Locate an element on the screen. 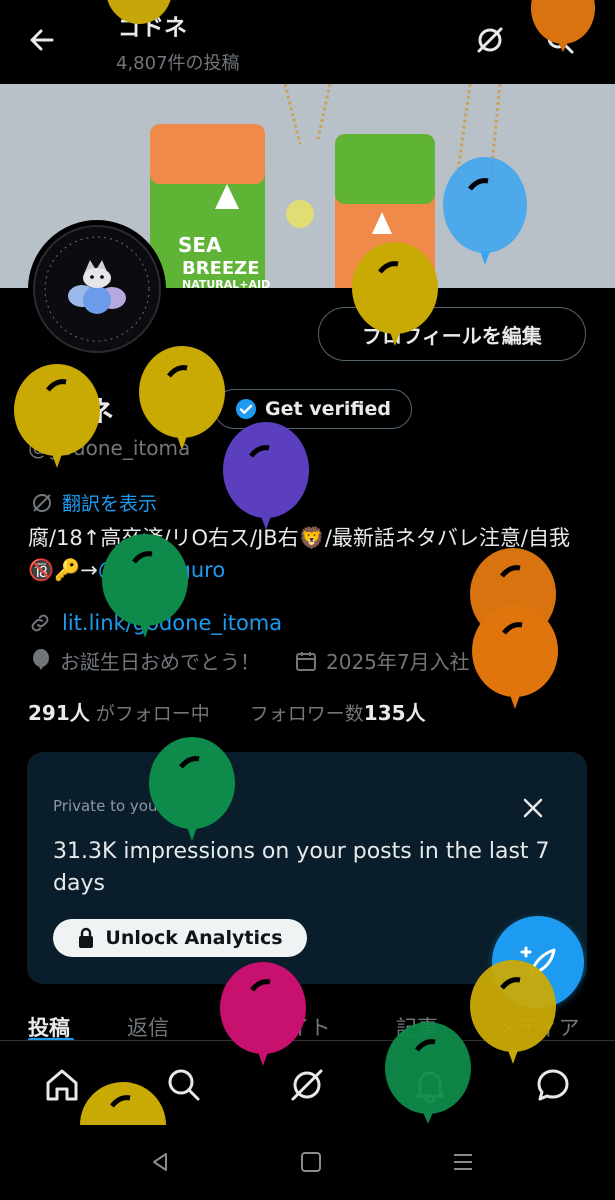 The height and width of the screenshot is (1200, 615). avatar is located at coordinates (97, 289).